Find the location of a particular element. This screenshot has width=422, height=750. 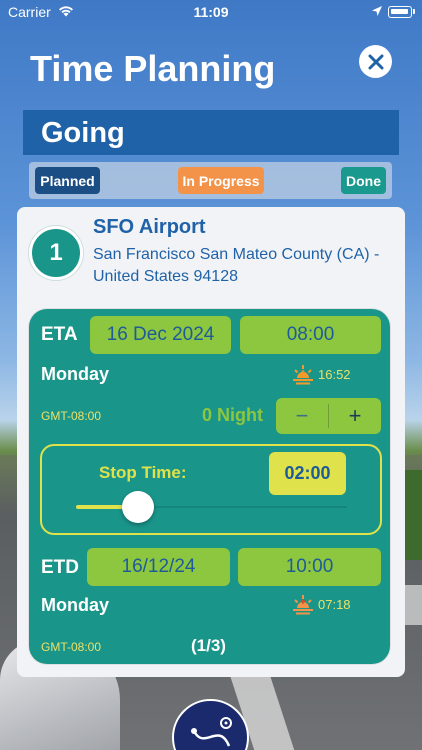

clock: 11:09 is located at coordinates (211, 12).